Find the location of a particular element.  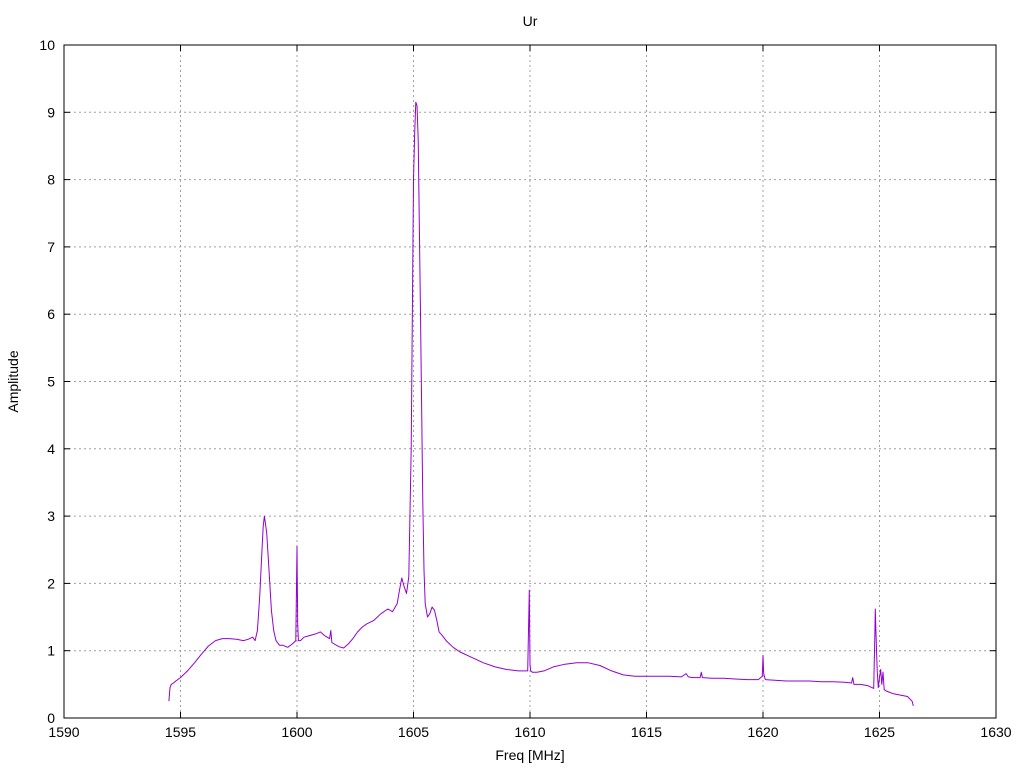

x-tick-label: 1630 is located at coordinates (995, 732).